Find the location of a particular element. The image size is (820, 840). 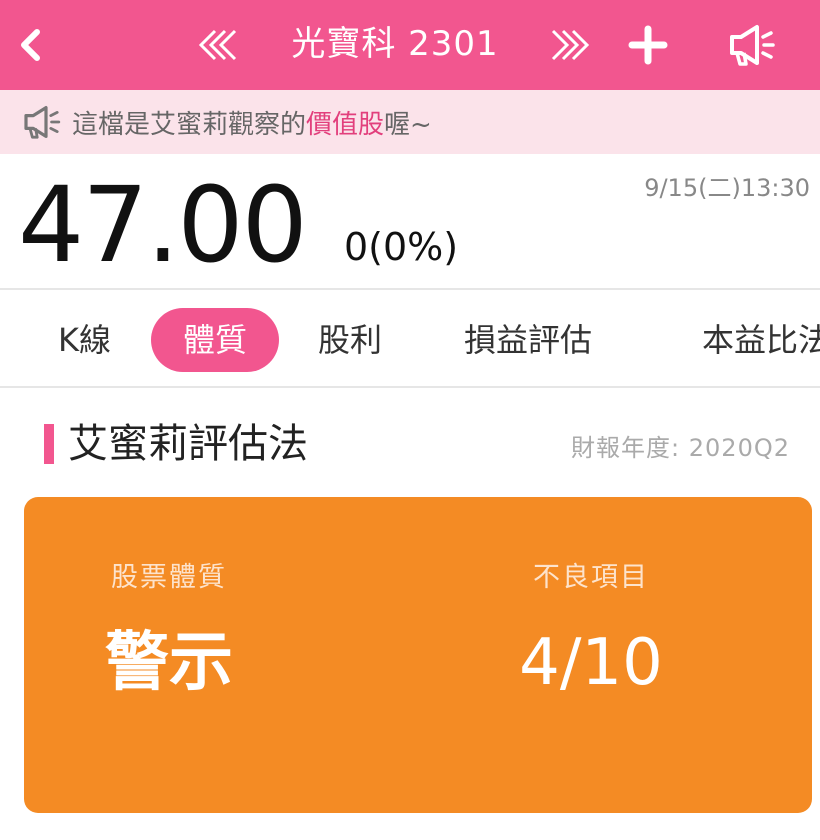

double-chevron-left-icon is located at coordinates (217, 45).